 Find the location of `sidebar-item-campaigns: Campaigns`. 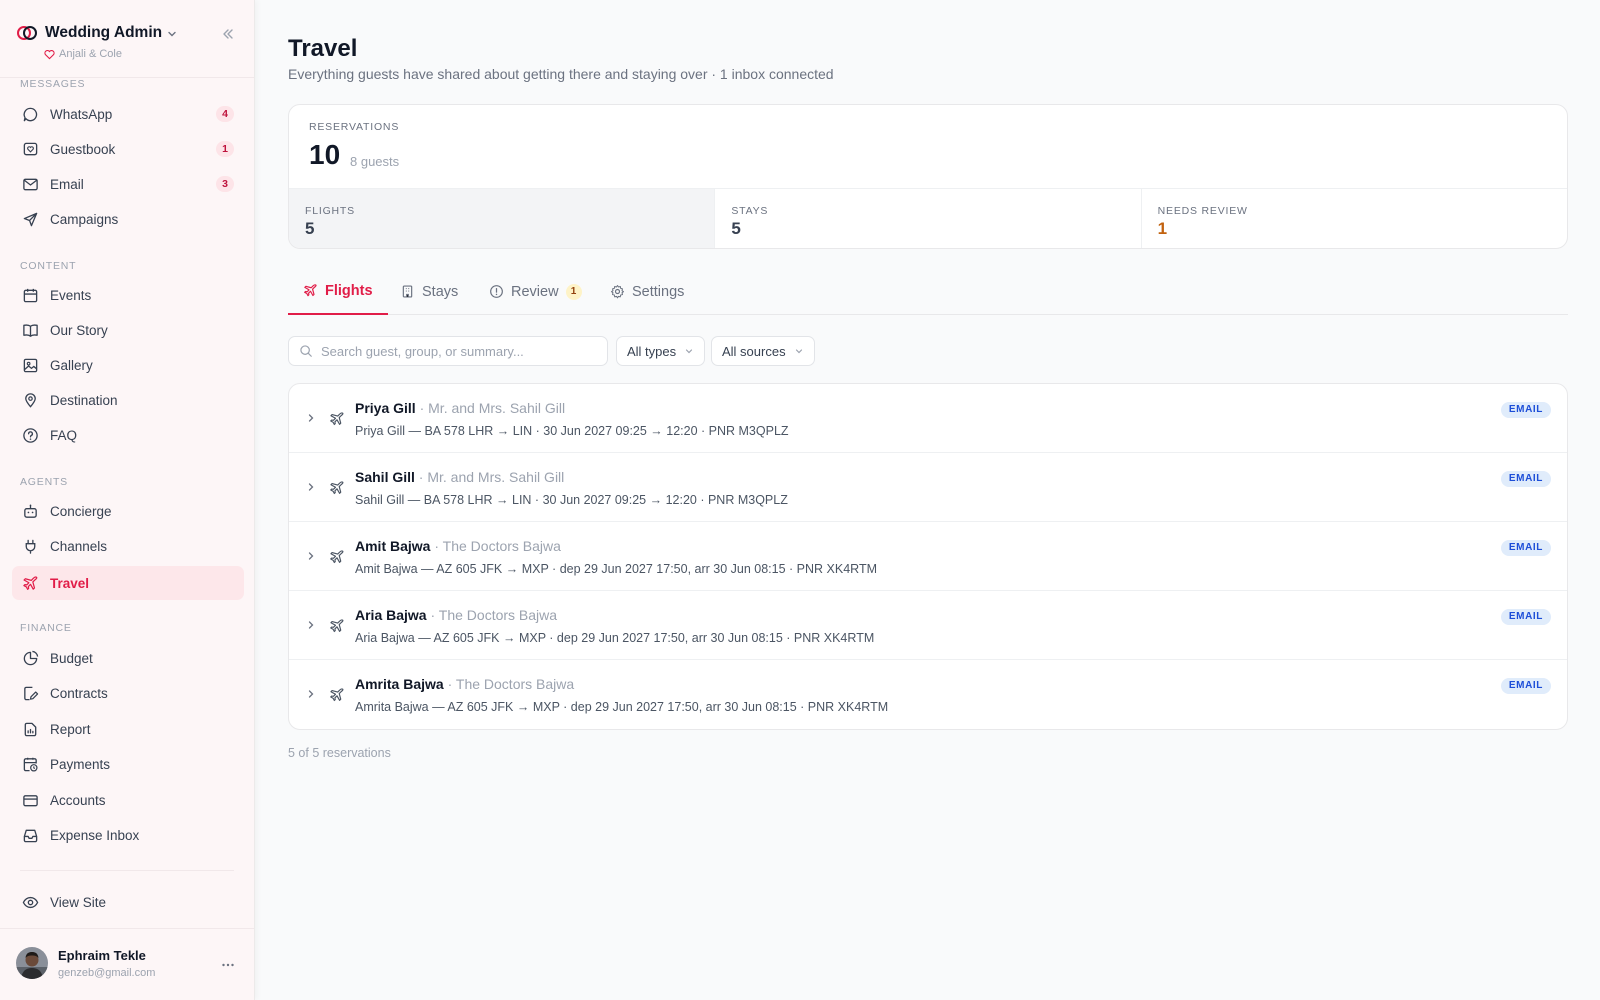

sidebar-item-campaigns: Campaigns is located at coordinates (128, 219).